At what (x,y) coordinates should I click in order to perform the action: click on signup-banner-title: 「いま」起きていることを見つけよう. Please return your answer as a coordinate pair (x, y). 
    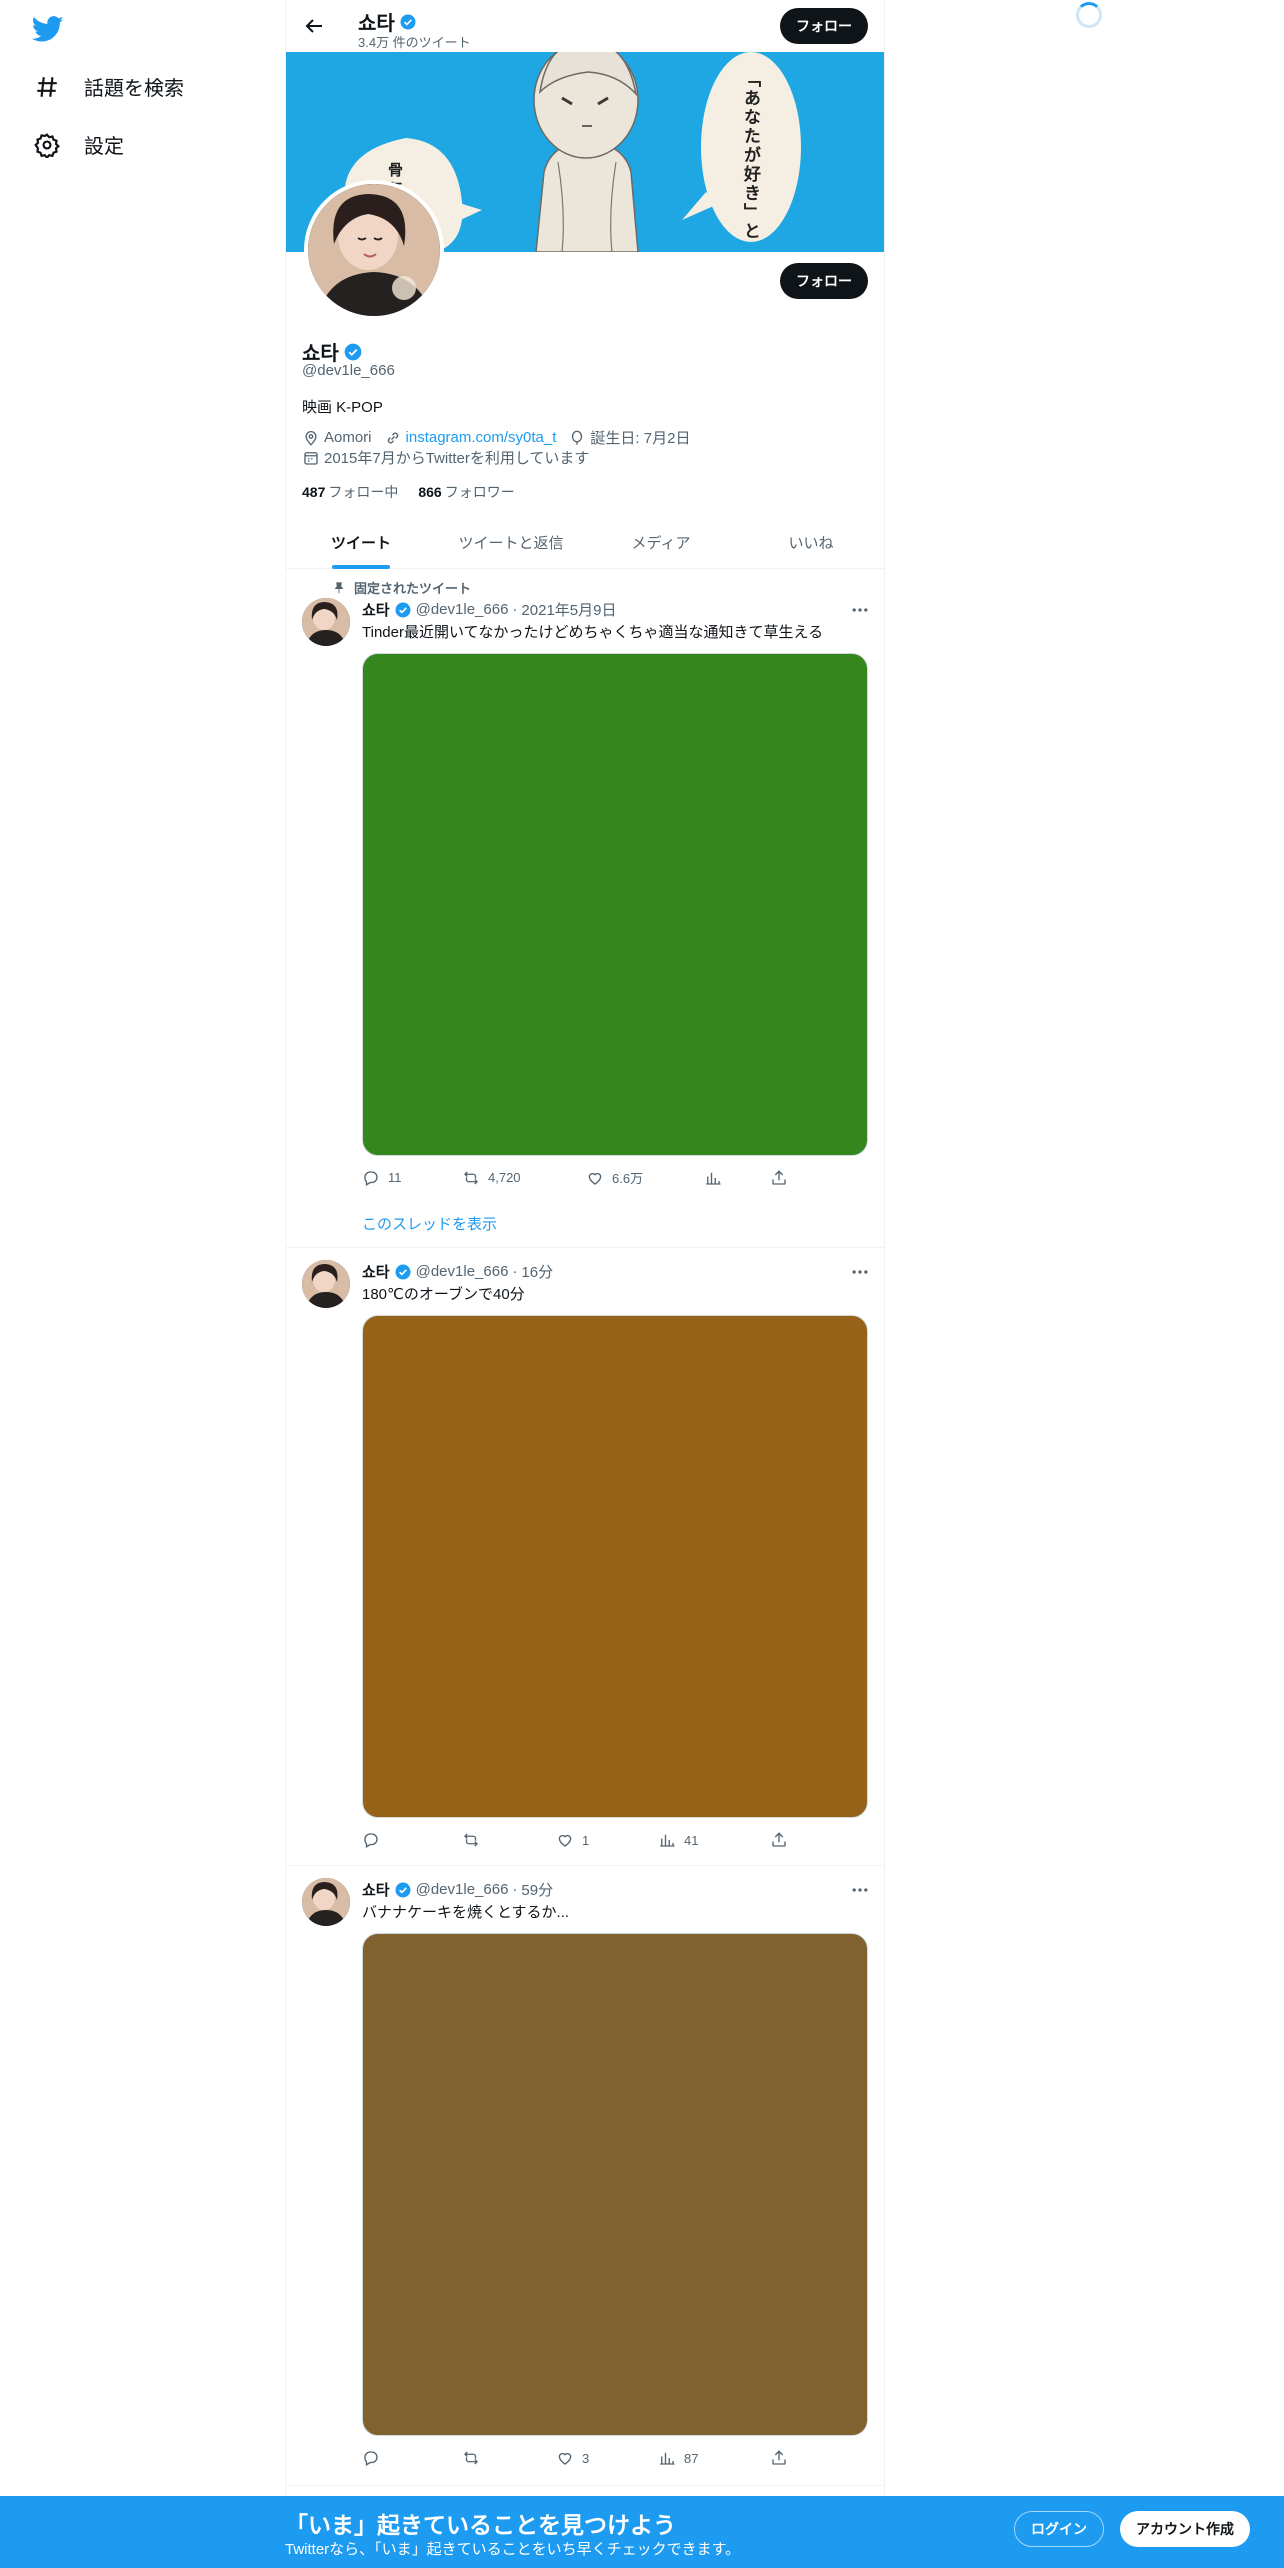
    Looking at the image, I should click on (480, 2525).